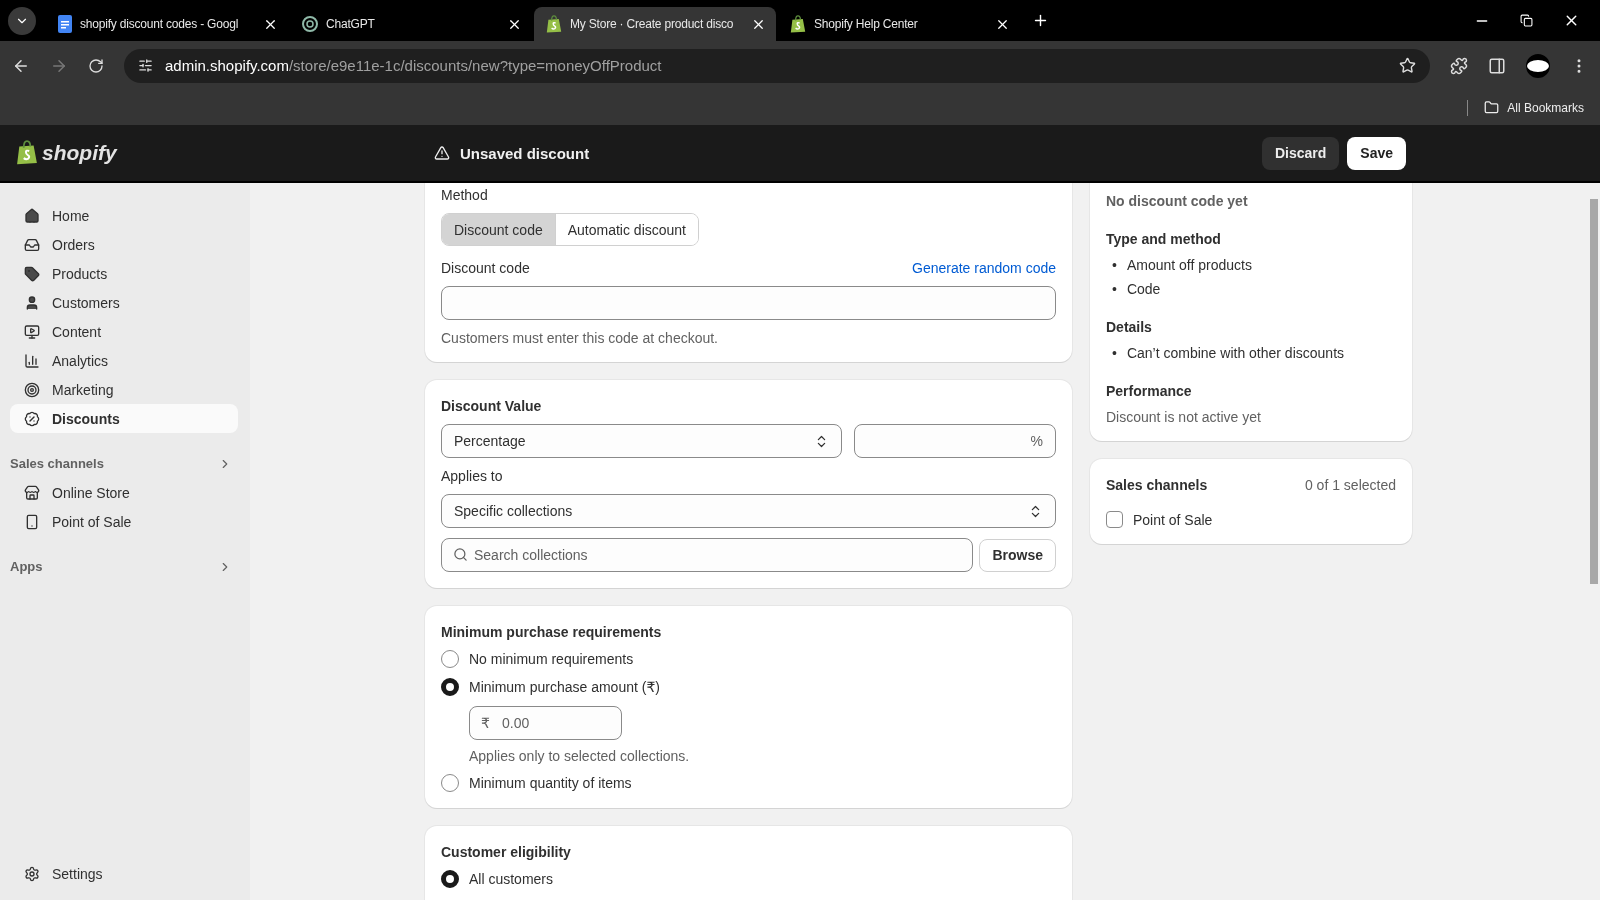  What do you see at coordinates (1177, 201) in the screenshot?
I see `summary-code: No discount code yet` at bounding box center [1177, 201].